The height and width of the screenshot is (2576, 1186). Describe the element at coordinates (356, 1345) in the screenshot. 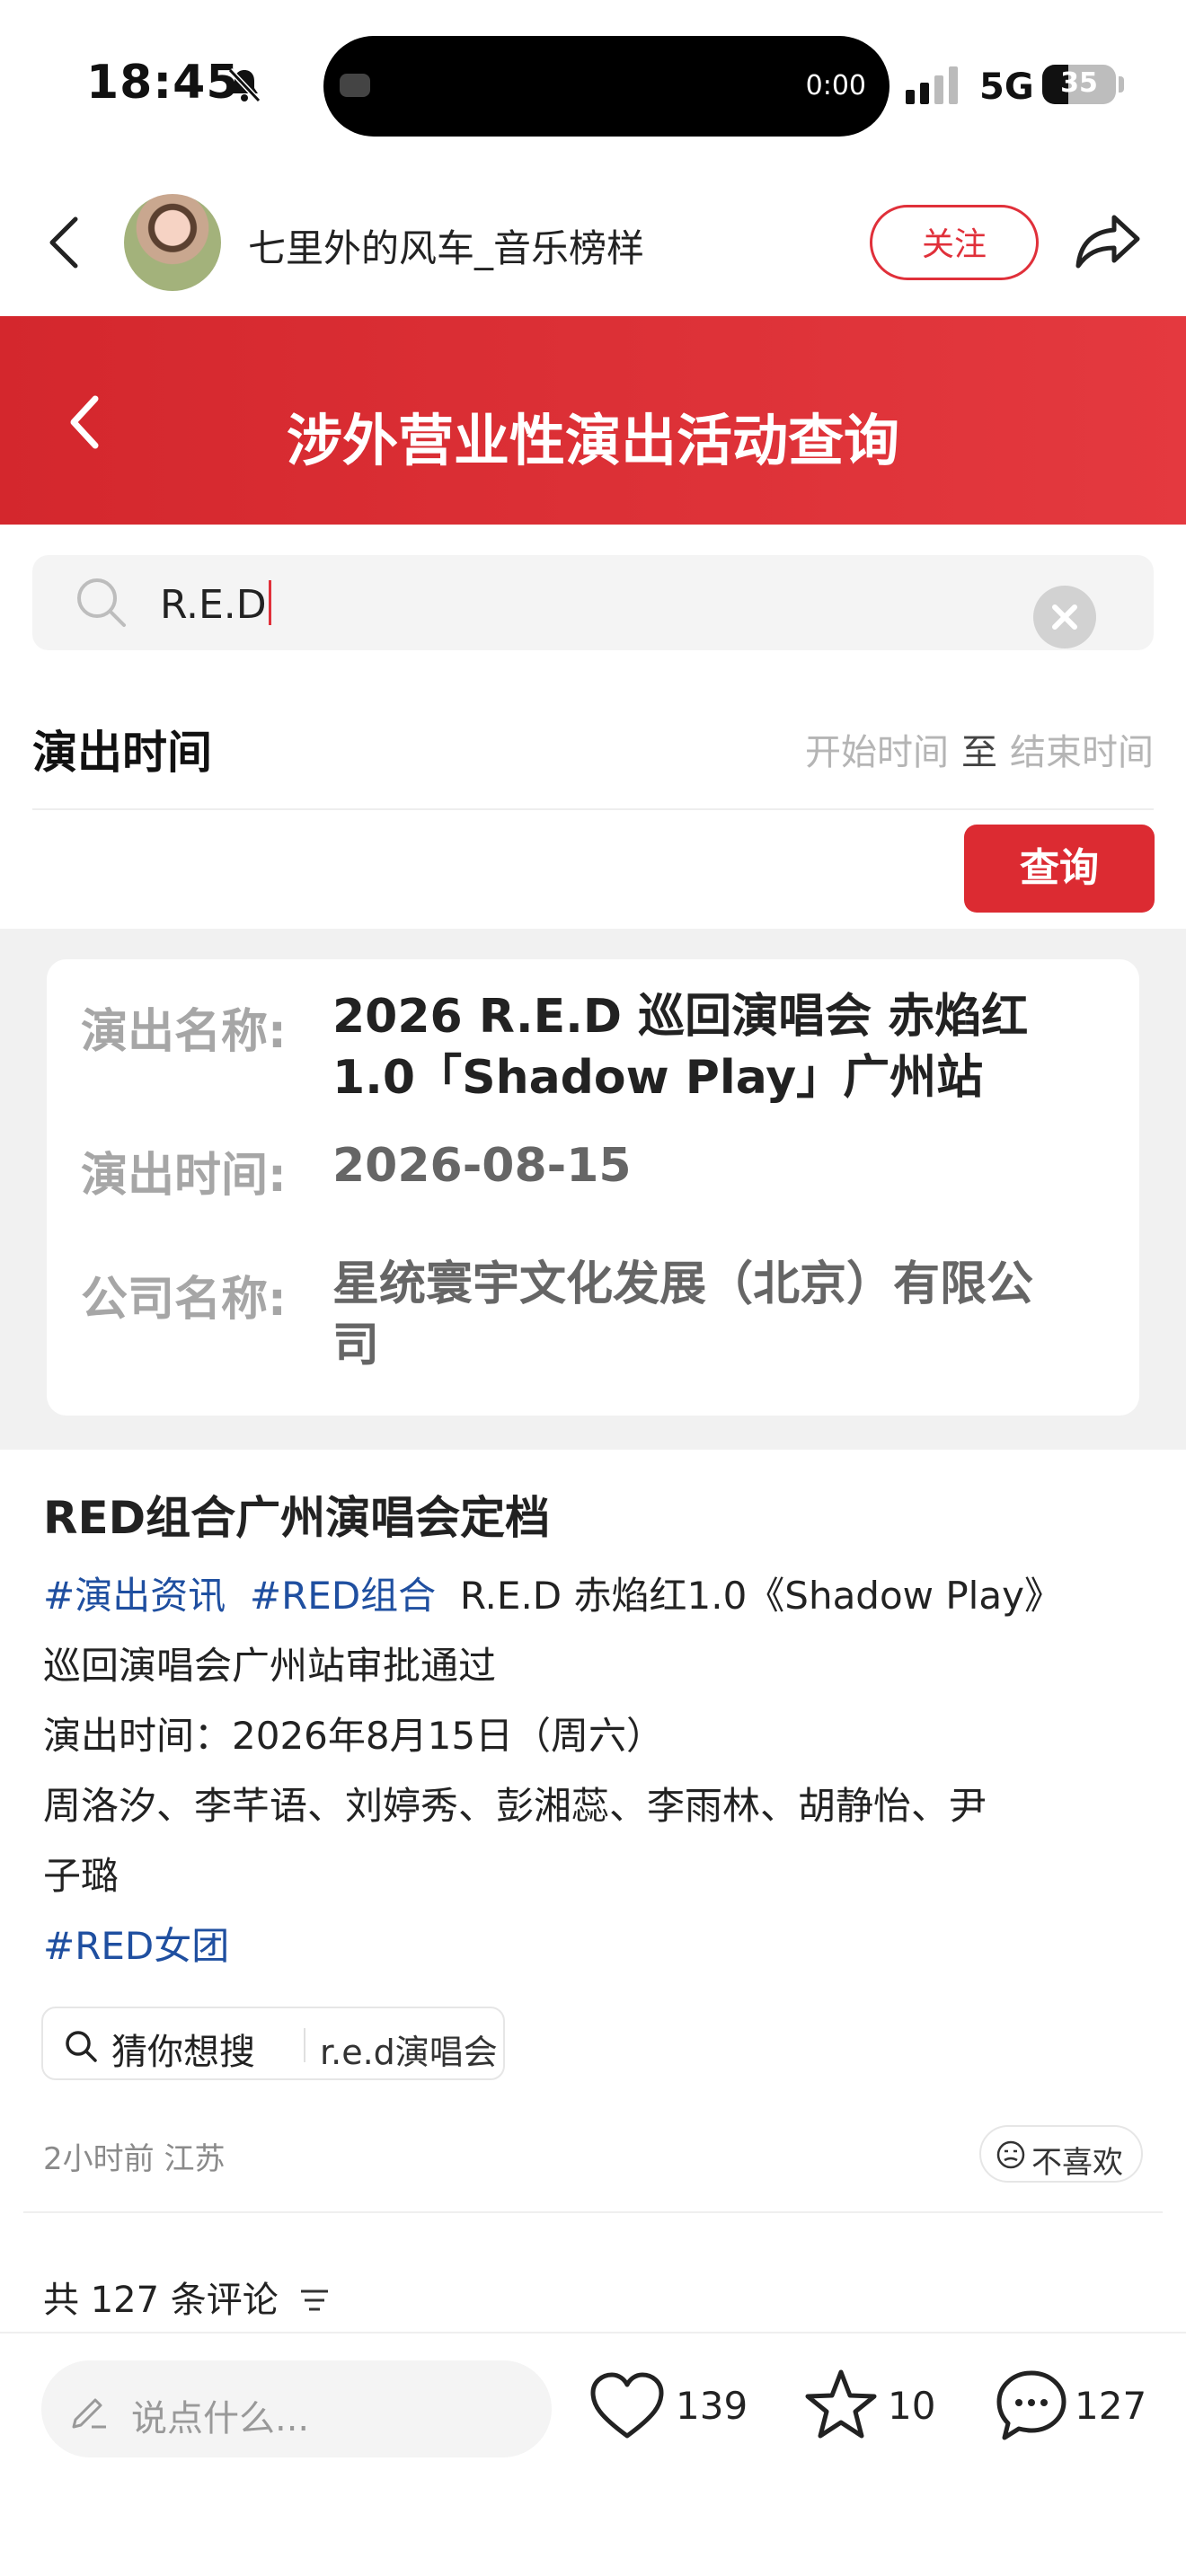

I see `company-value-line2: 司` at that location.